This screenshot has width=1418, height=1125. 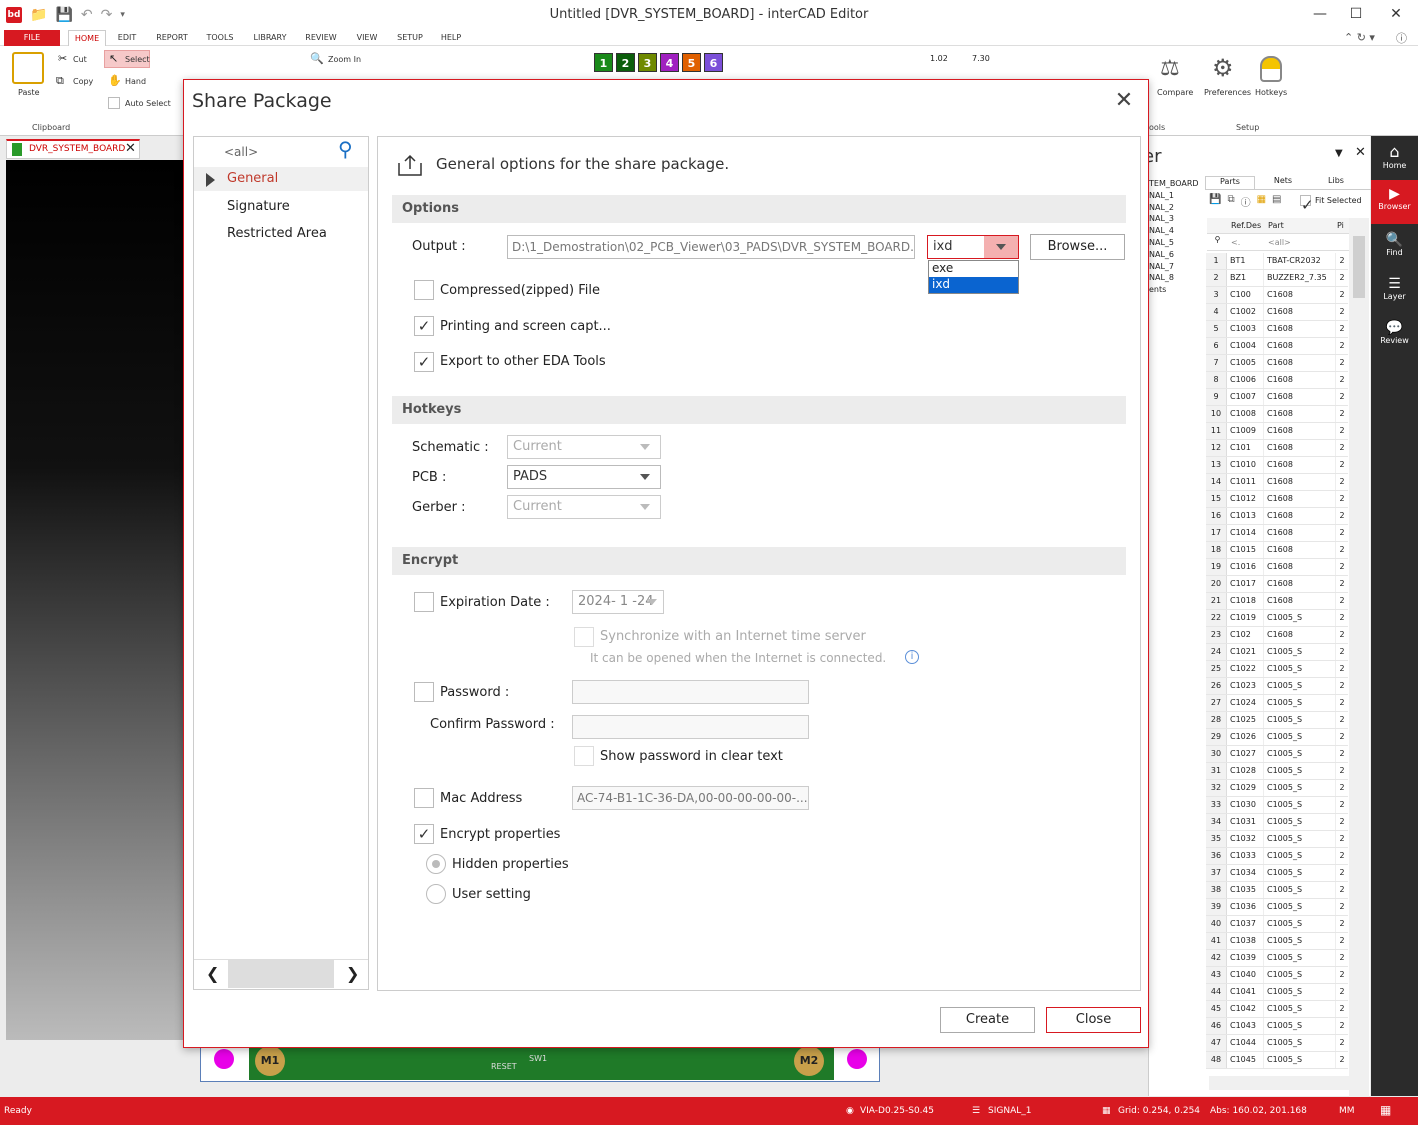 I want to click on printing-checkbox, so click(x=424, y=326).